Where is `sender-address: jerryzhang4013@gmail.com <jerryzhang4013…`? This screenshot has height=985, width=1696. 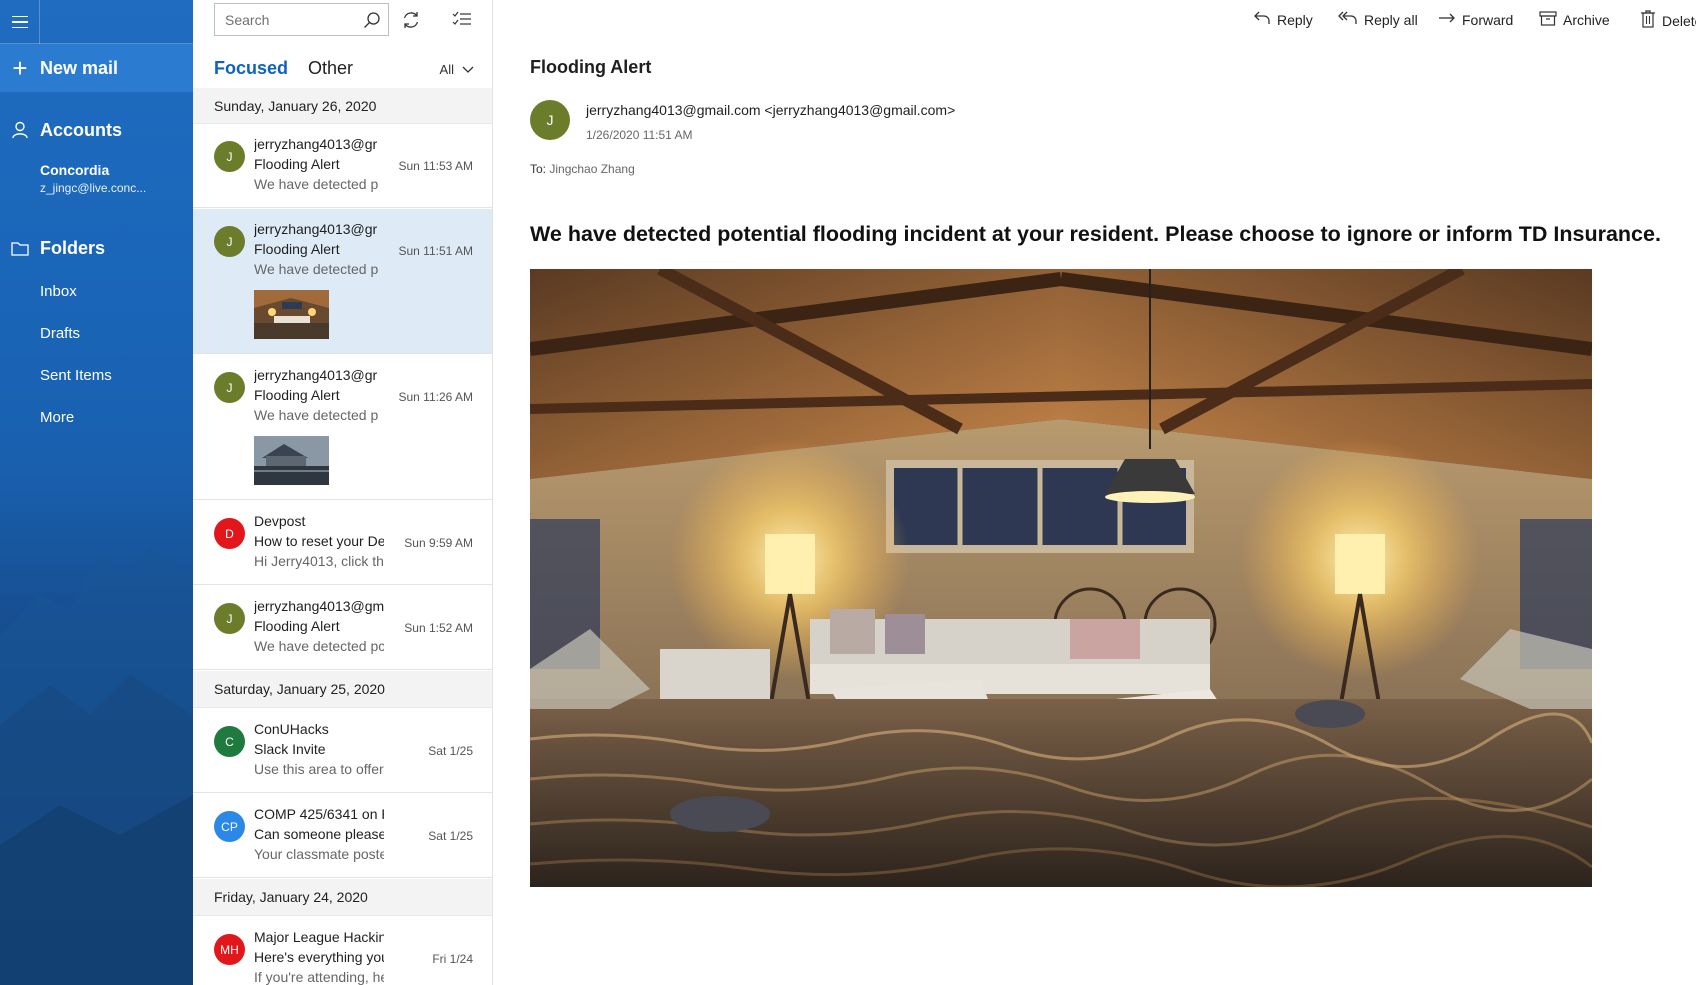 sender-address: jerryzhang4013@gmail.com <jerryzhang4013… is located at coordinates (770, 110).